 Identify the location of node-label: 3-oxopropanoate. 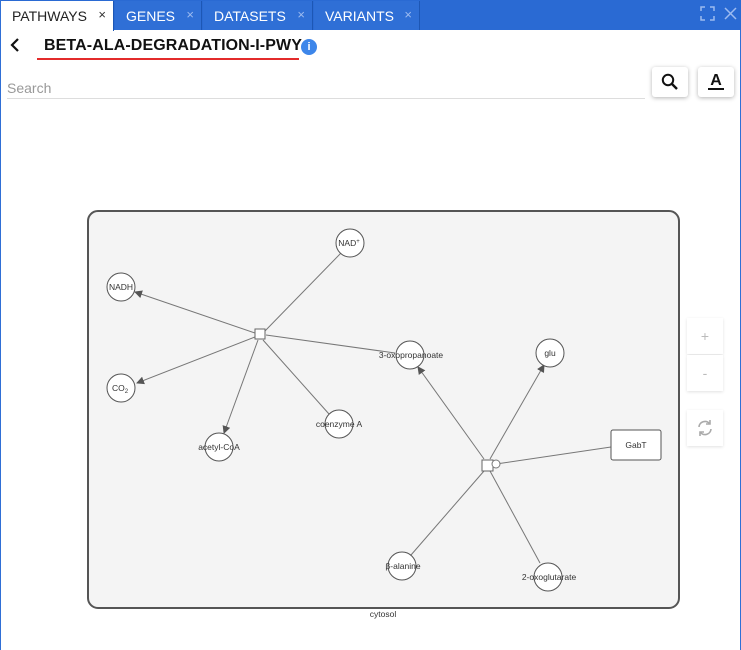
(411, 355).